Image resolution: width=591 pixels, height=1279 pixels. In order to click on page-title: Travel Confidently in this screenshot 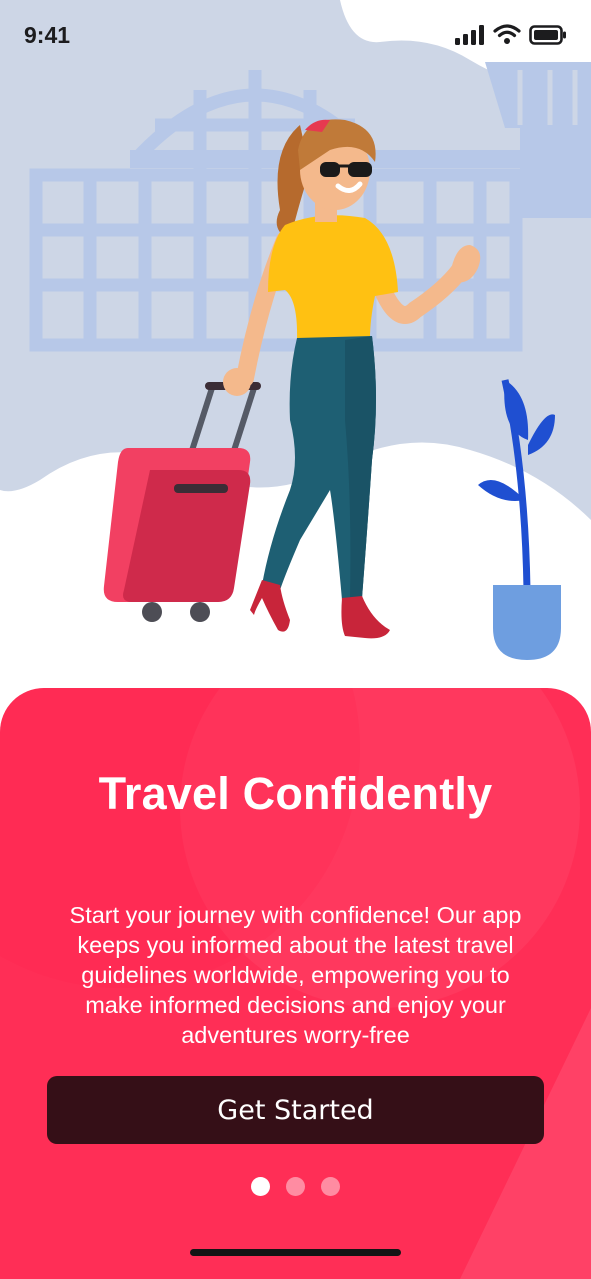, I will do `click(295, 793)`.